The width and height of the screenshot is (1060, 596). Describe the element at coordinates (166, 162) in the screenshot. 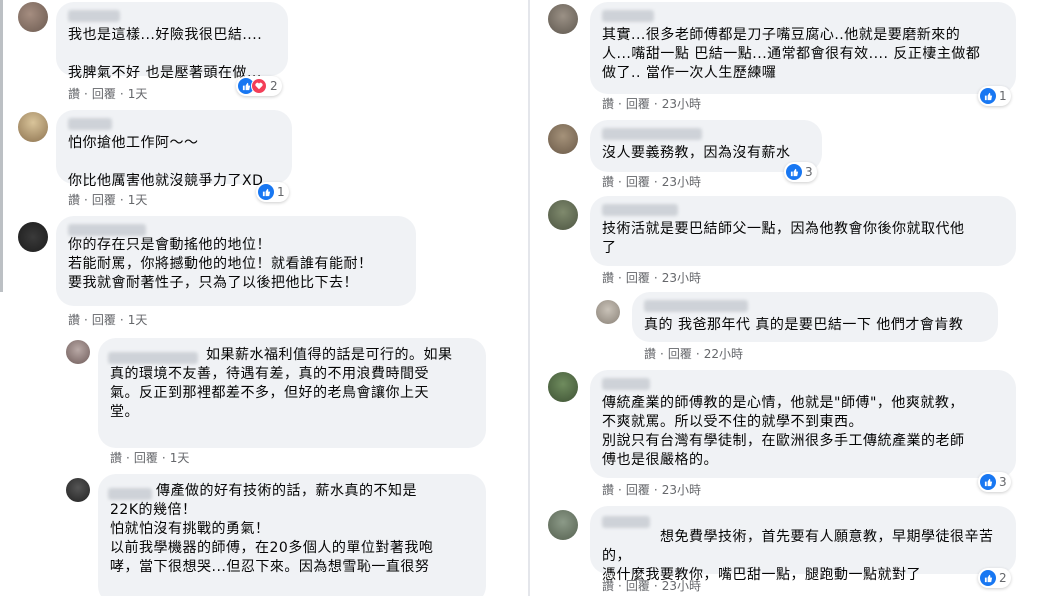

I see `comment-text: 怕你搶他工作阿～～ 你比他厲害他就沒競爭力了XD` at that location.